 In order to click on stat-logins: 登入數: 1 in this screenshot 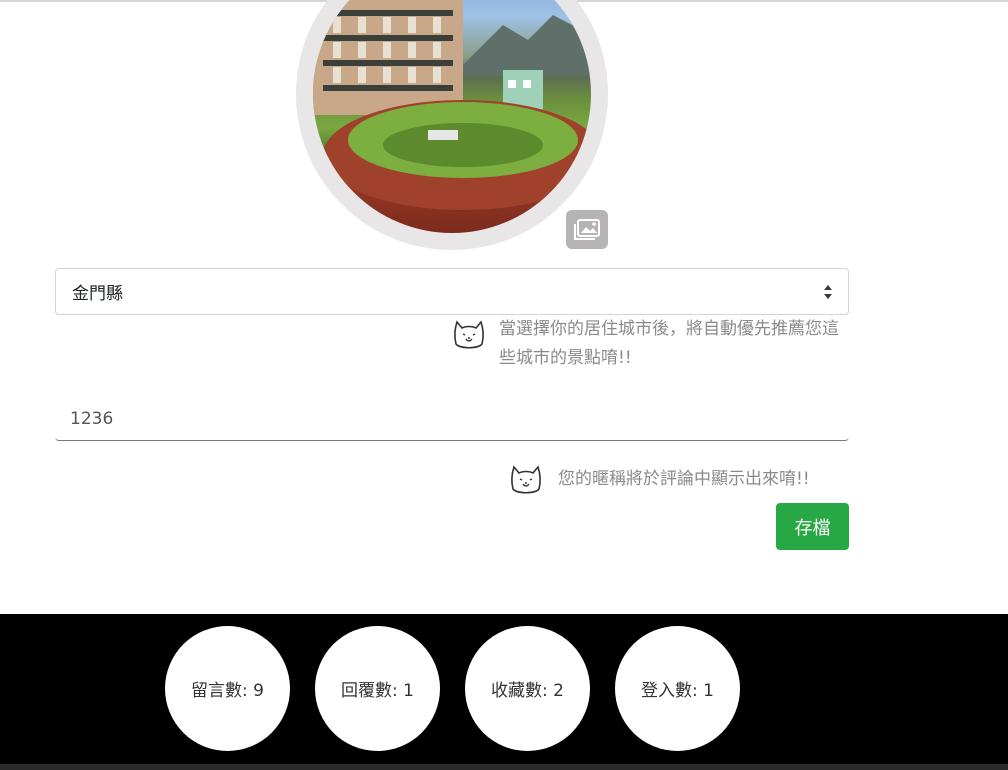, I will do `click(677, 688)`.